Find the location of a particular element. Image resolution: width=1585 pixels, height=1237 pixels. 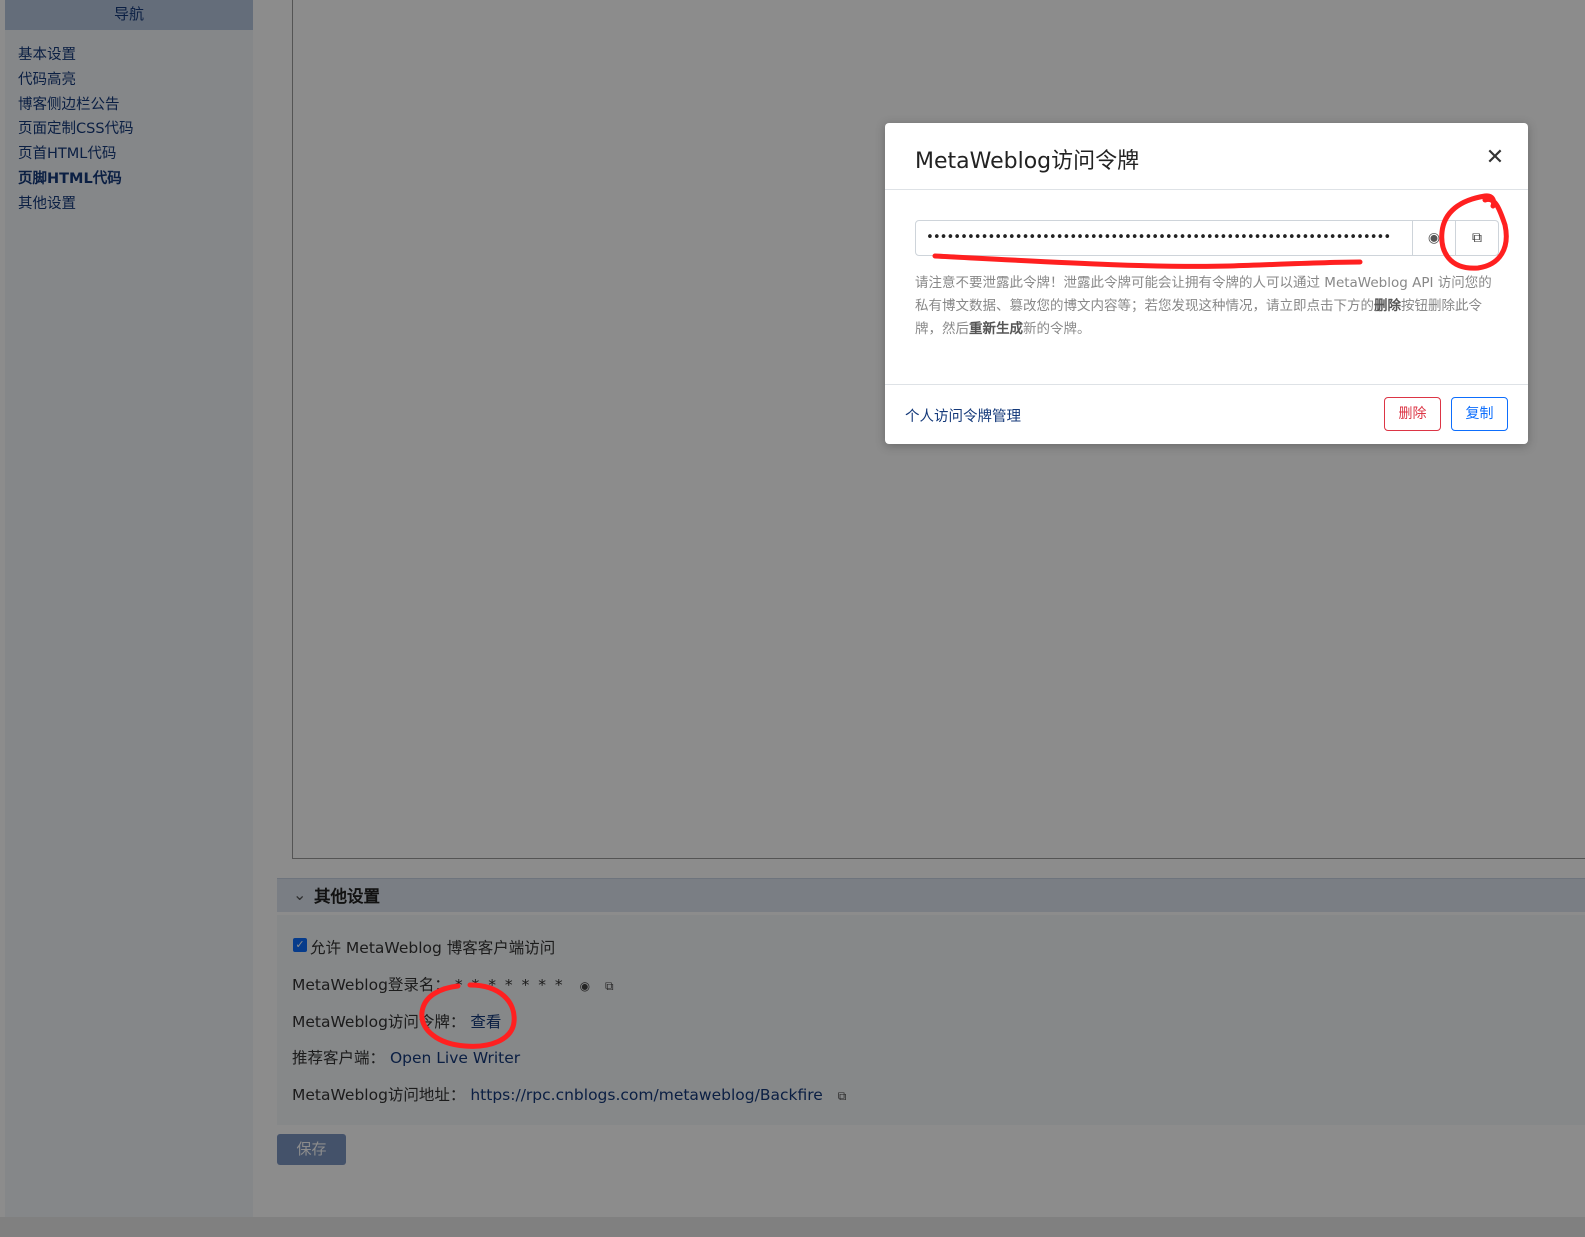

copy-icon: ⧉ is located at coordinates (1477, 238).